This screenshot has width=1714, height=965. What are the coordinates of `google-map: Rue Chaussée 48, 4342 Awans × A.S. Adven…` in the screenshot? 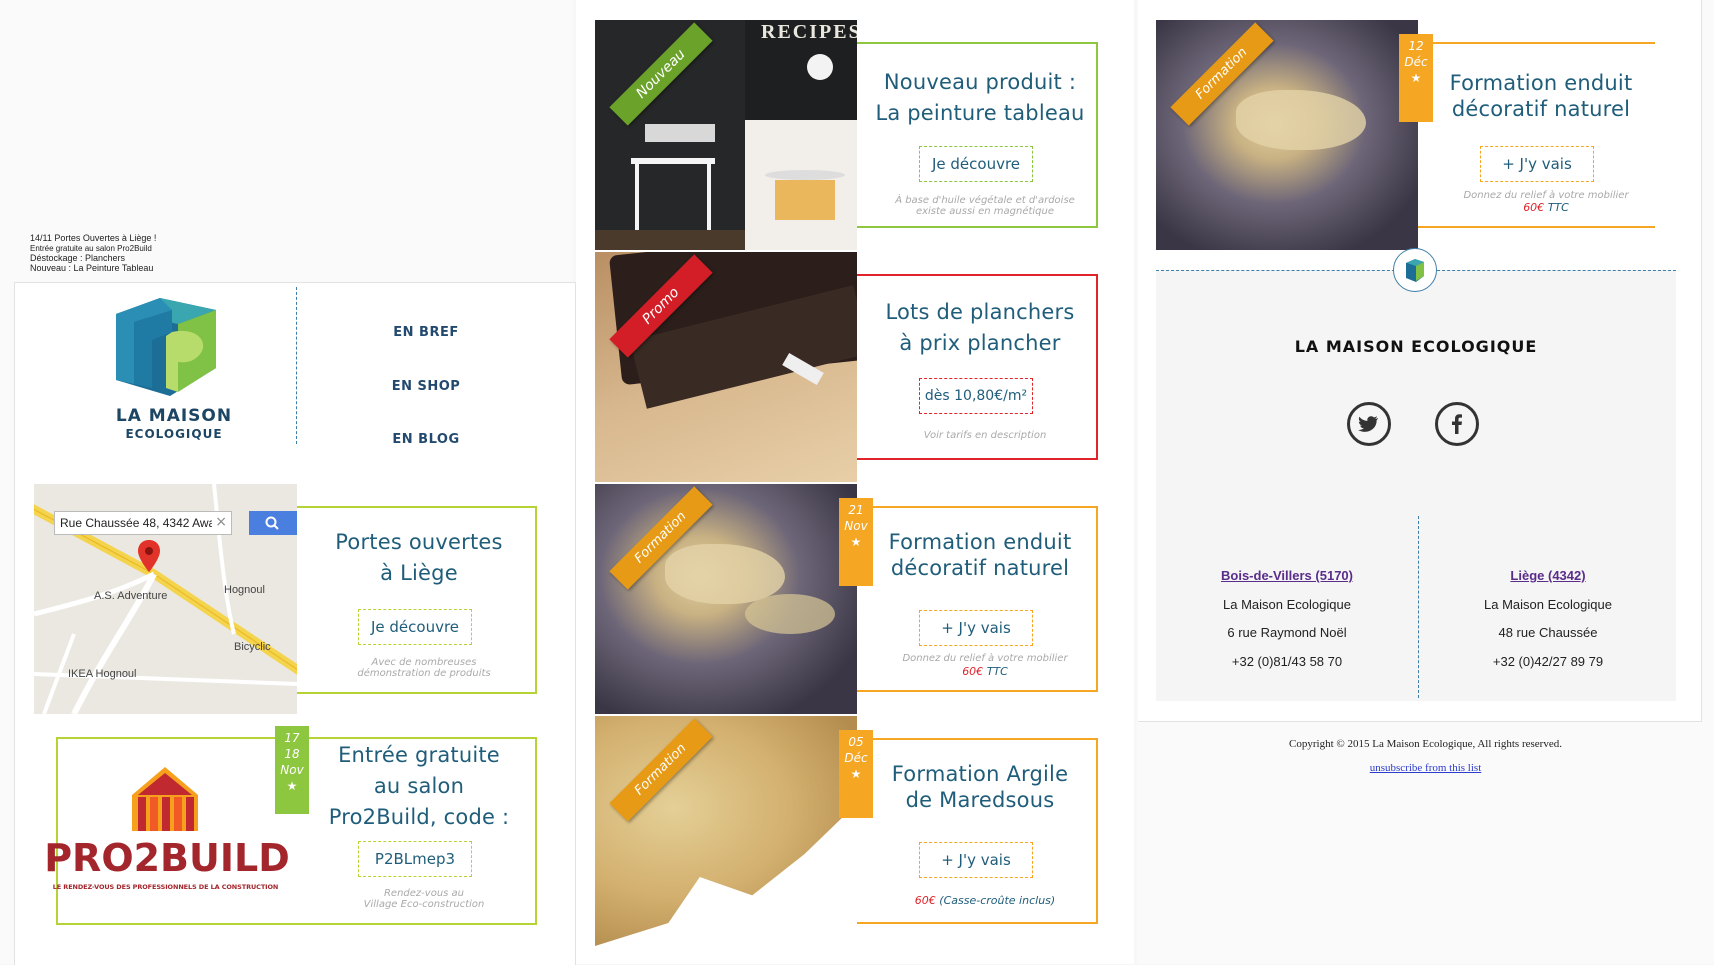 It's located at (165, 599).